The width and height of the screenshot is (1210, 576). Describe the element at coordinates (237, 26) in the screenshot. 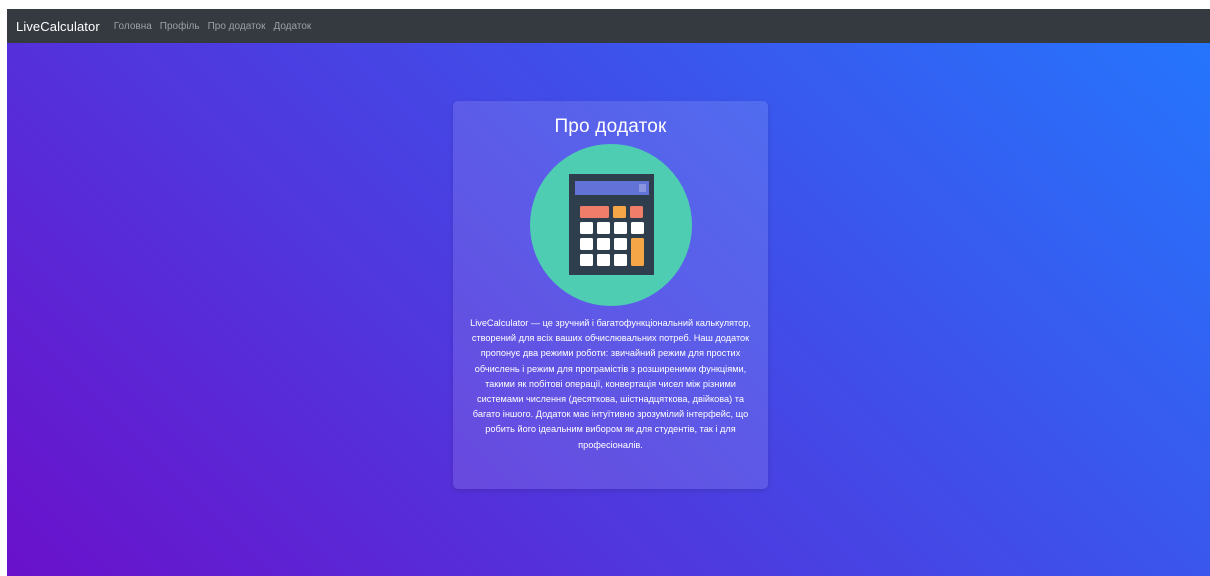

I see `nav-link-about: Про додаток` at that location.